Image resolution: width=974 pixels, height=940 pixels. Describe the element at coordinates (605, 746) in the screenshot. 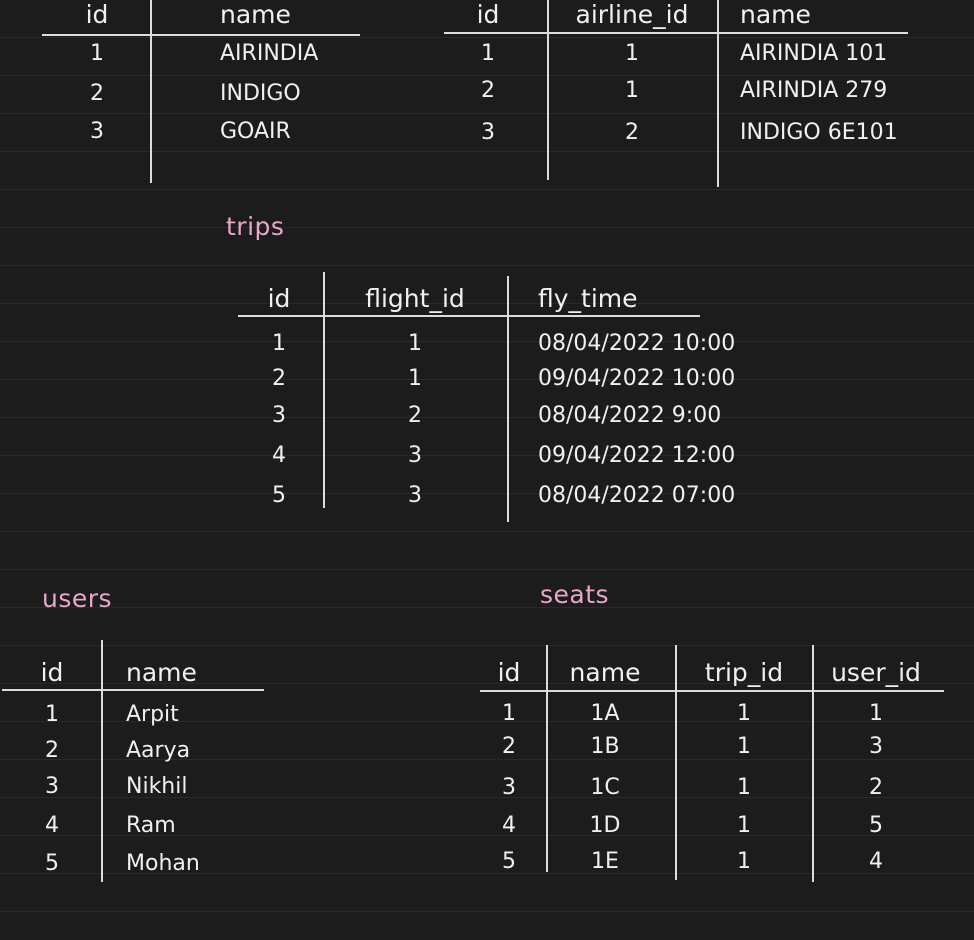

I see `seats-cell-name: 1B` at that location.